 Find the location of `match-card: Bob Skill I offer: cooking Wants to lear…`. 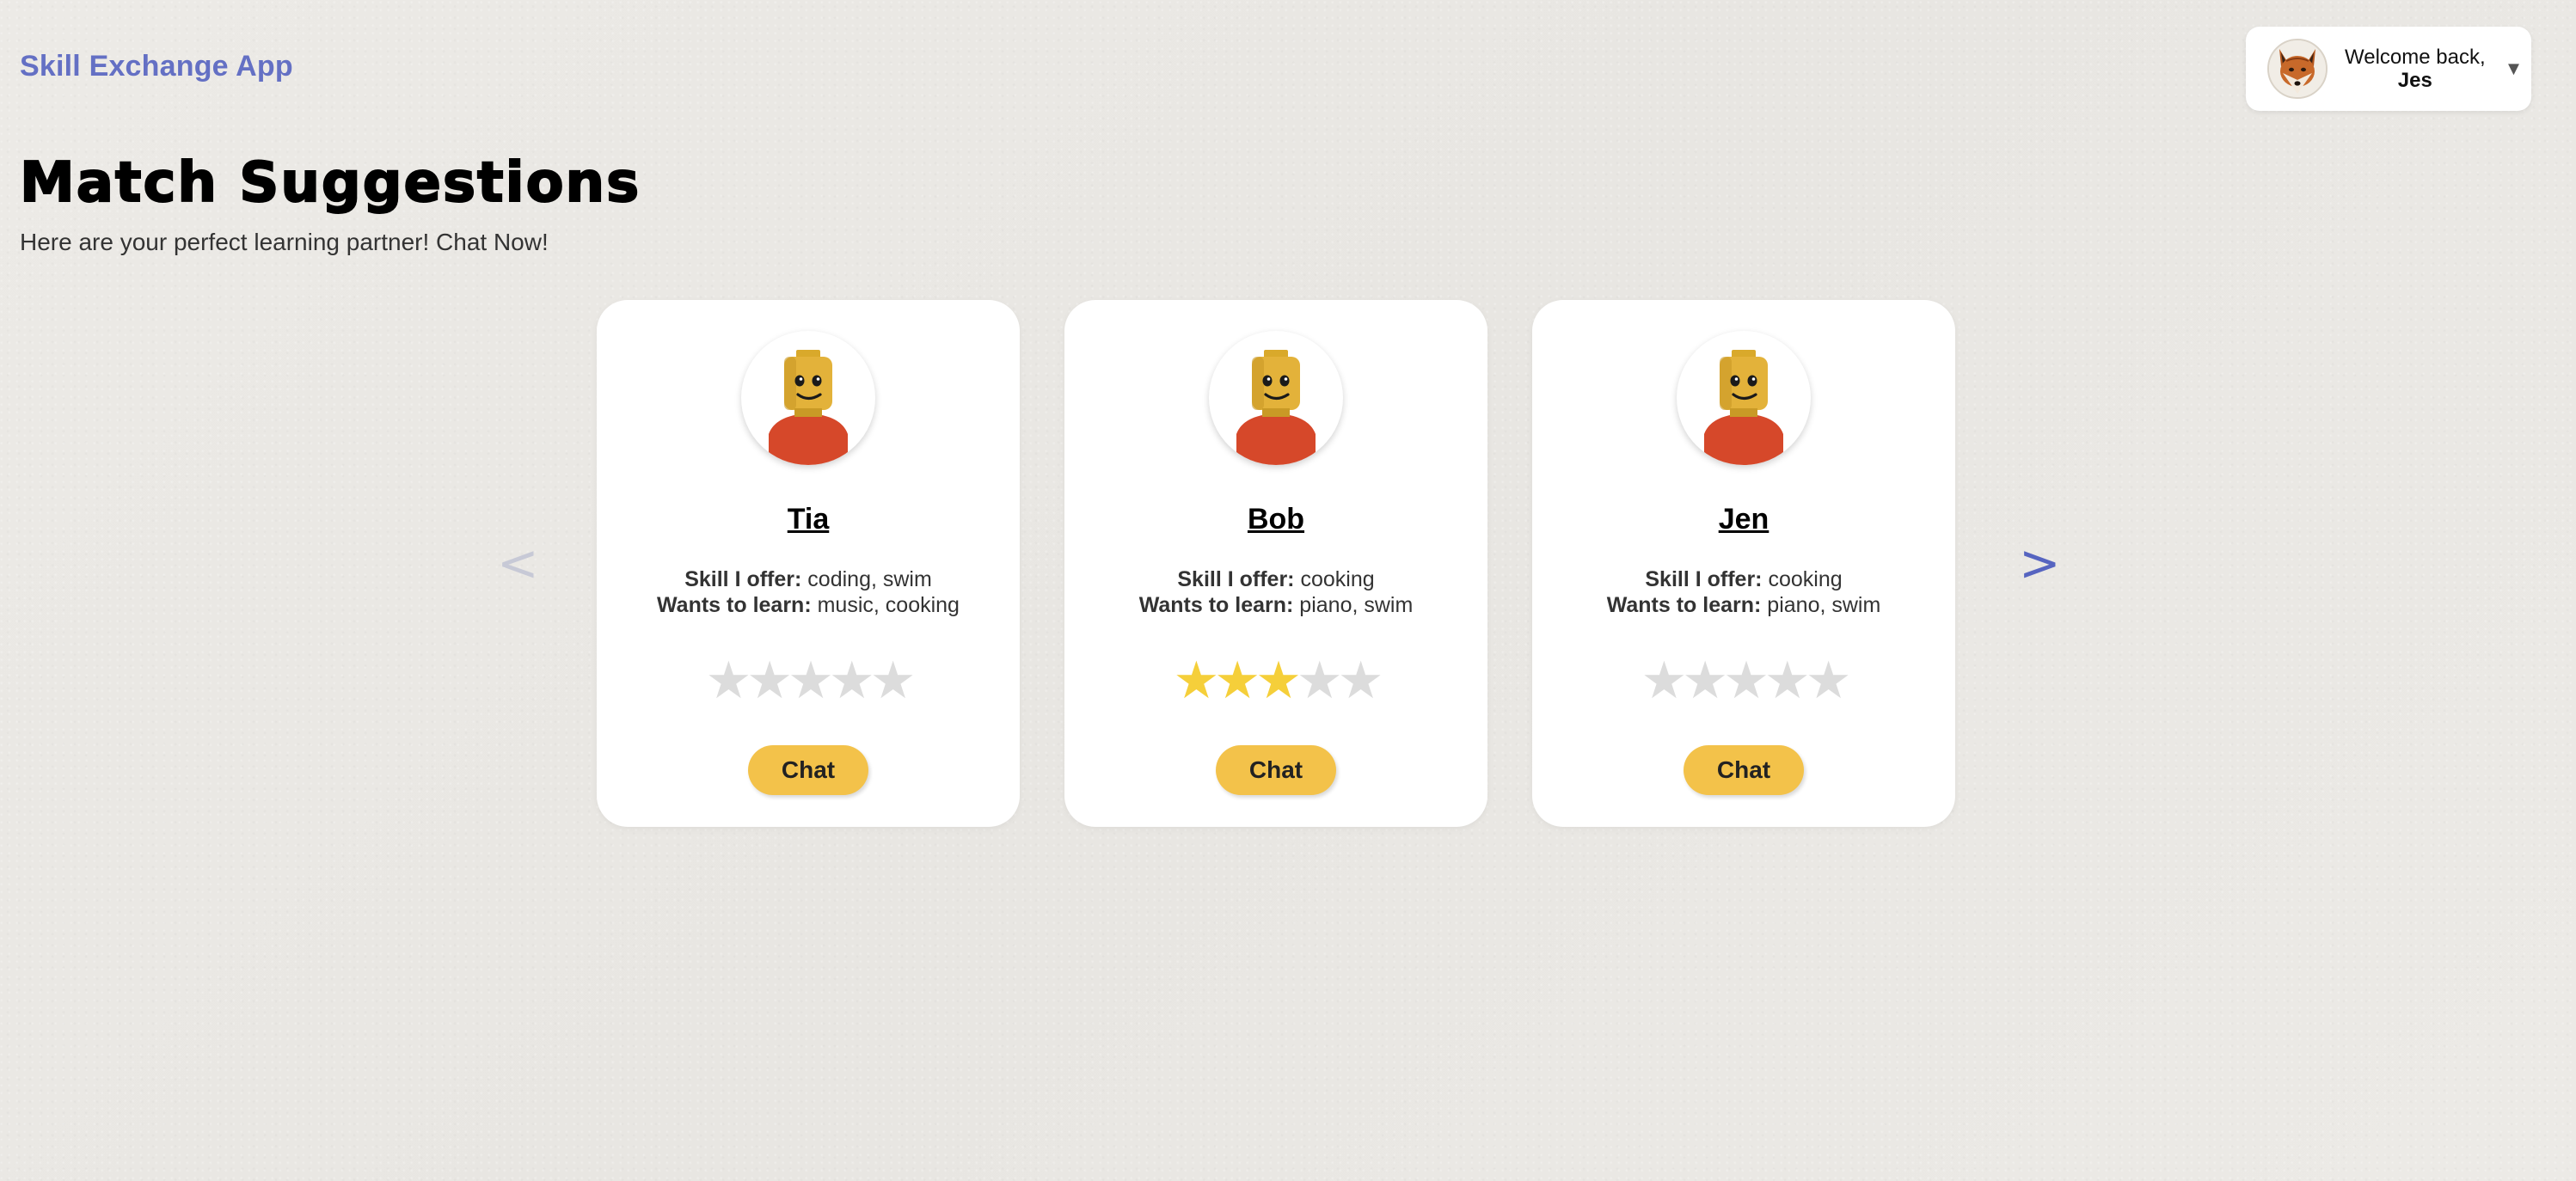

match-card: Bob Skill I offer: cooking Wants to lear… is located at coordinates (1275, 563).